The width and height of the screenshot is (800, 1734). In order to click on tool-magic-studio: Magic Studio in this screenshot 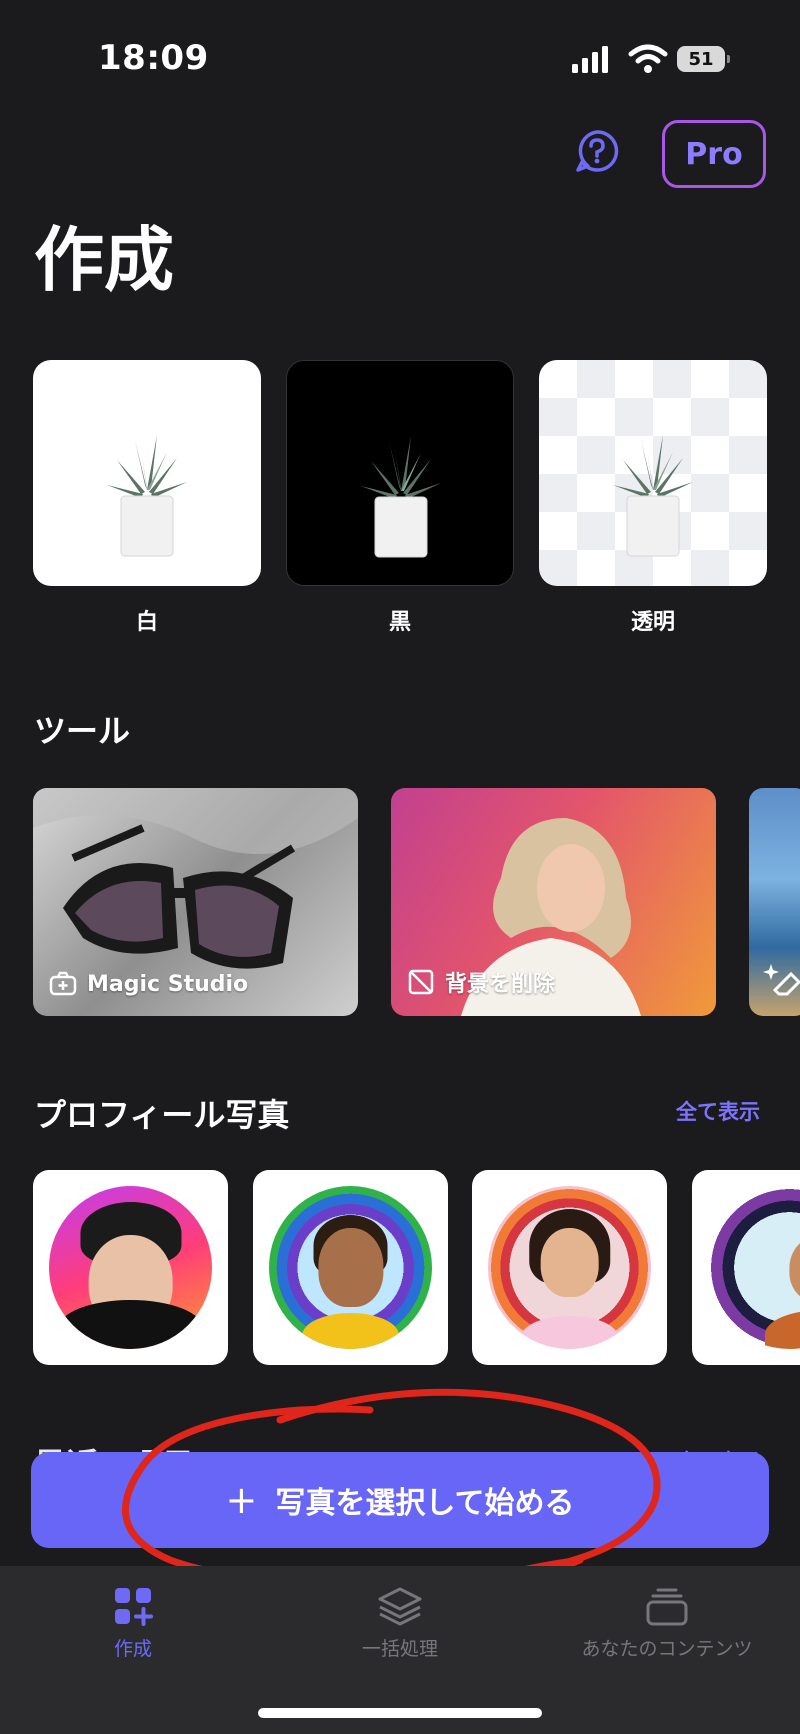, I will do `click(195, 902)`.